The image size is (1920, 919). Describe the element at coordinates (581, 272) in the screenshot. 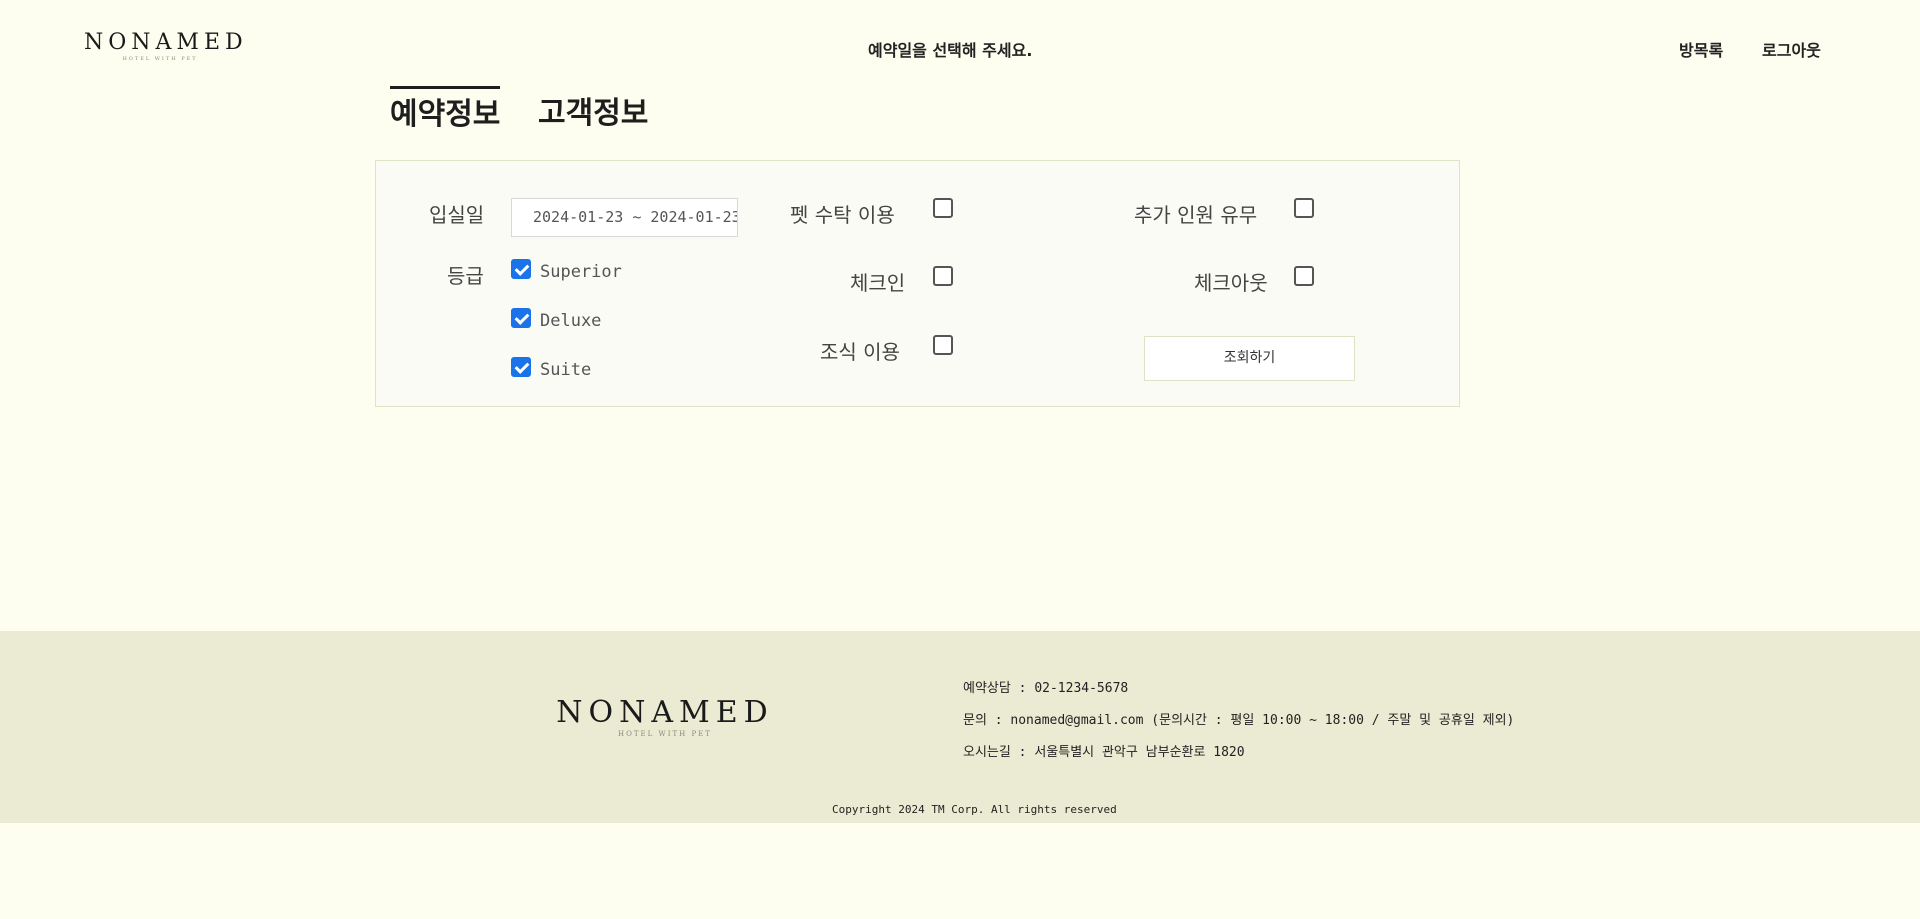

I see `grade-superior-label: Superior` at that location.